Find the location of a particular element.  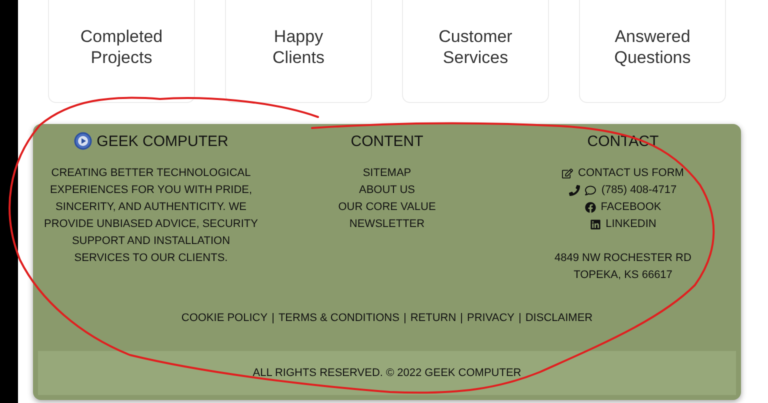

address-line: 4849 NW ROCHESTER RD is located at coordinates (623, 258).